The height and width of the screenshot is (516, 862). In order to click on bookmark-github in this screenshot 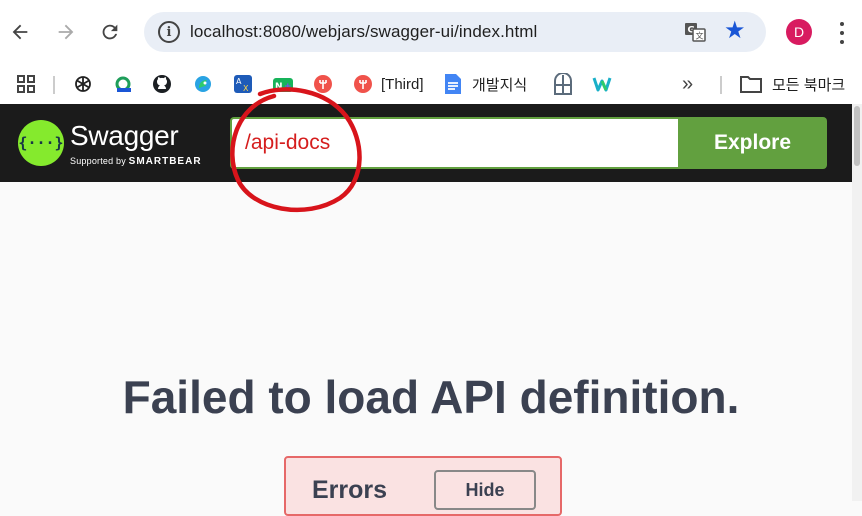, I will do `click(162, 84)`.